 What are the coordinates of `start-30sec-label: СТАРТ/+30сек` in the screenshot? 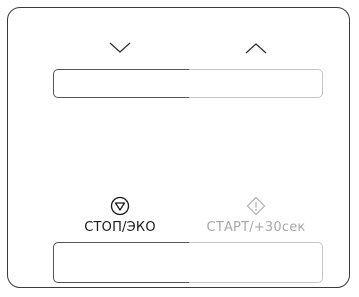 It's located at (256, 227).